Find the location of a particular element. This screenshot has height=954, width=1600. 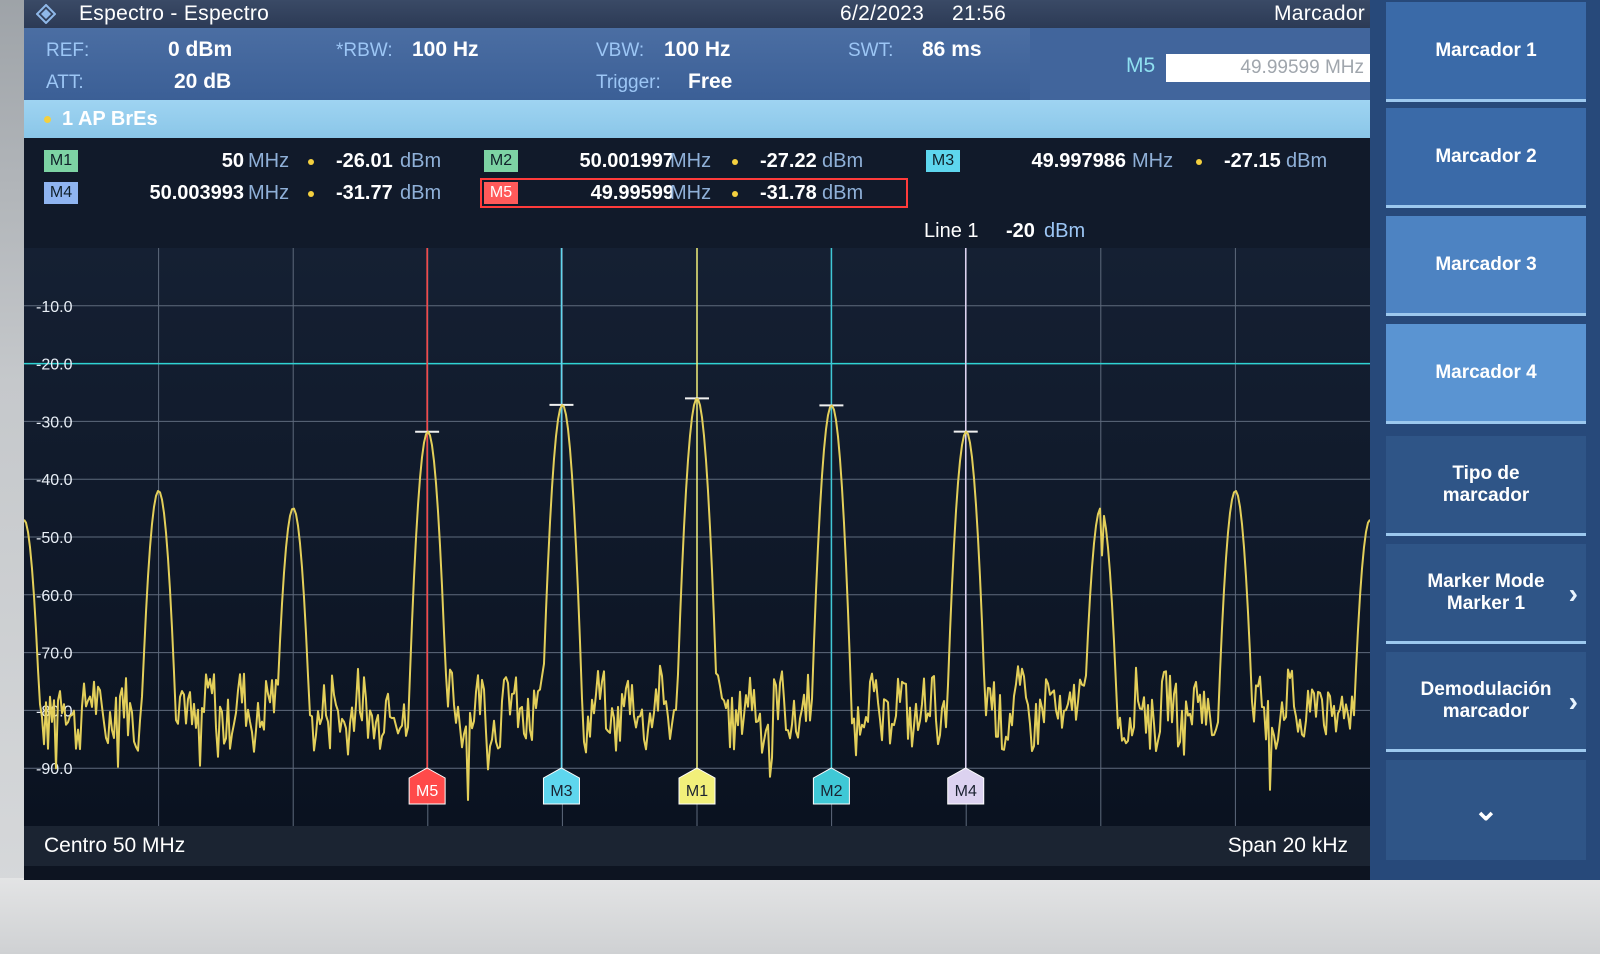

marker-flag-label: M1 is located at coordinates (697, 791).